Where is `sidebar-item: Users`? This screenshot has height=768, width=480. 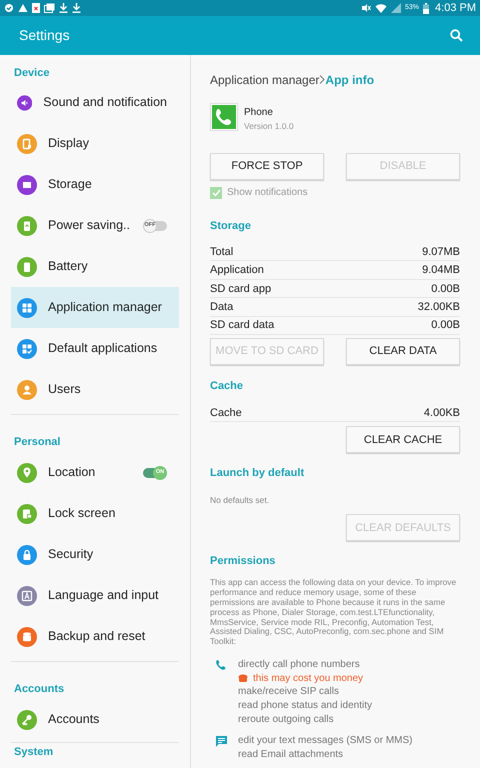 sidebar-item: Users is located at coordinates (95, 389).